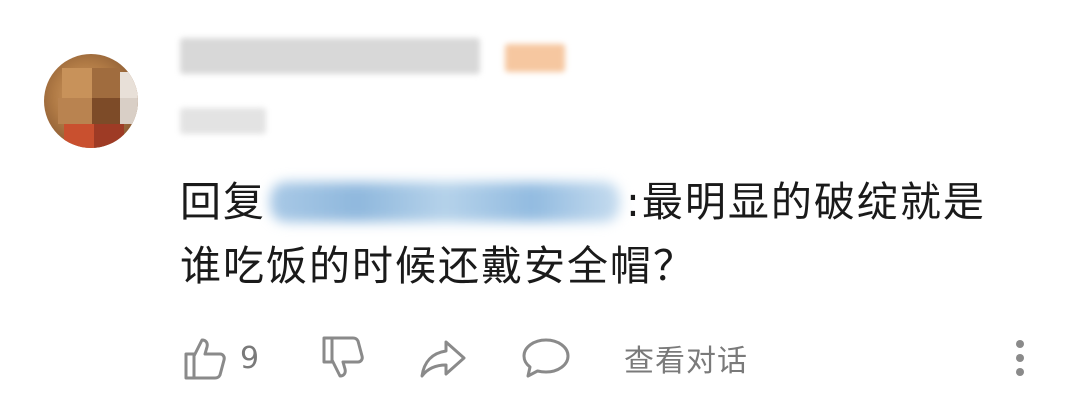 Image resolution: width=1080 pixels, height=404 pixels. Describe the element at coordinates (535, 58) in the screenshot. I see `user-badge-redacted` at that location.